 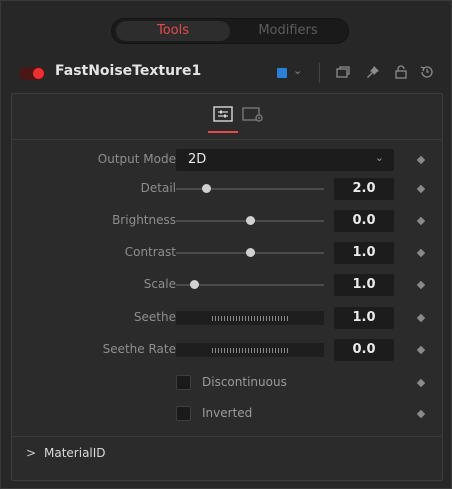 I want to click on node-header: FastNoiseTexture1 ⌄, so click(x=227, y=73).